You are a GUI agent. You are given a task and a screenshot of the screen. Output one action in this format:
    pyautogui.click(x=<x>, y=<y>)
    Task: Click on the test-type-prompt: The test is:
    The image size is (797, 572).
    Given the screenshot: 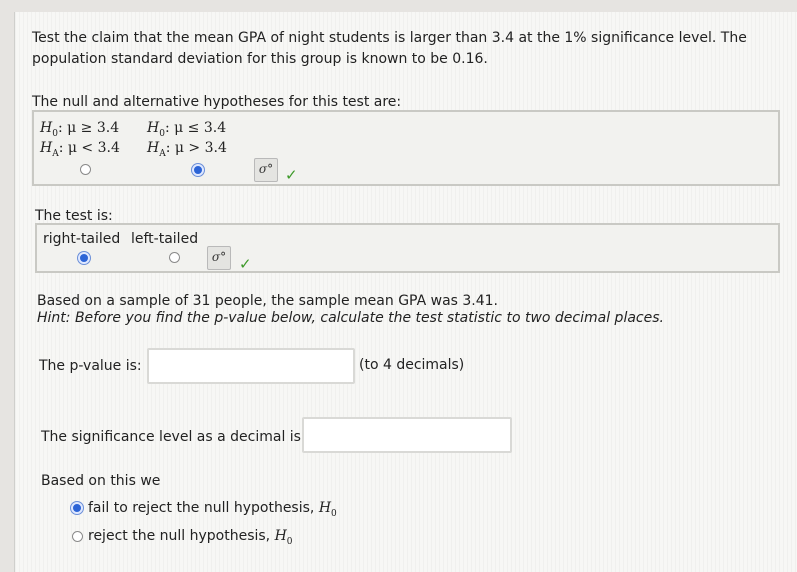 What is the action you would take?
    pyautogui.click(x=74, y=216)
    